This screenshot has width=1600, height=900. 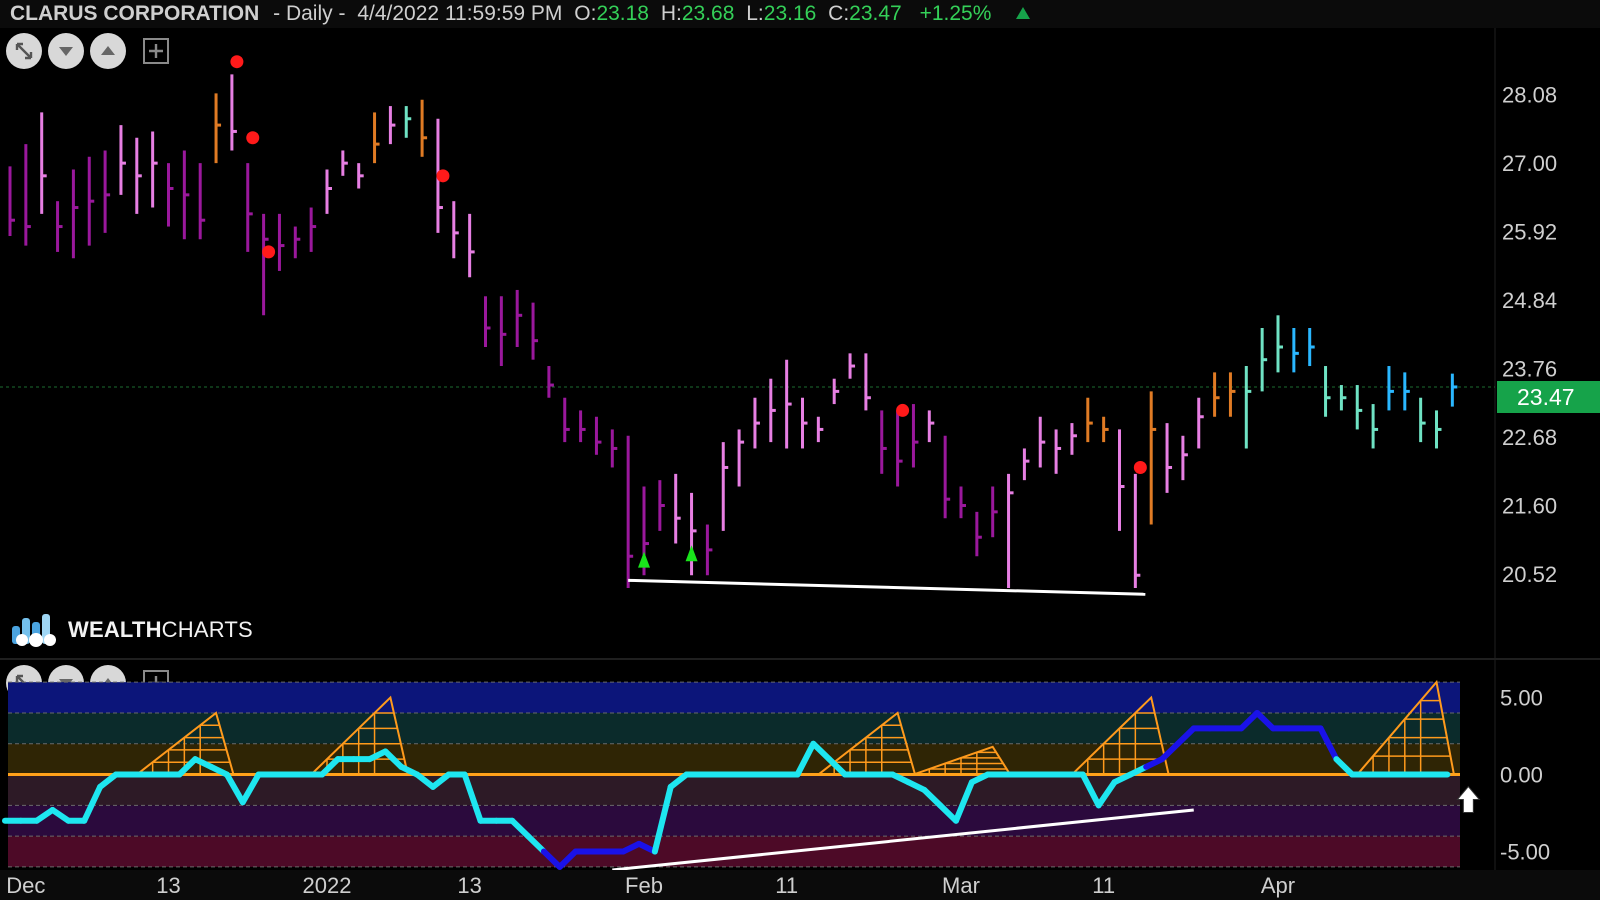 I want to click on arrow-up-icon, so click(x=1468, y=799).